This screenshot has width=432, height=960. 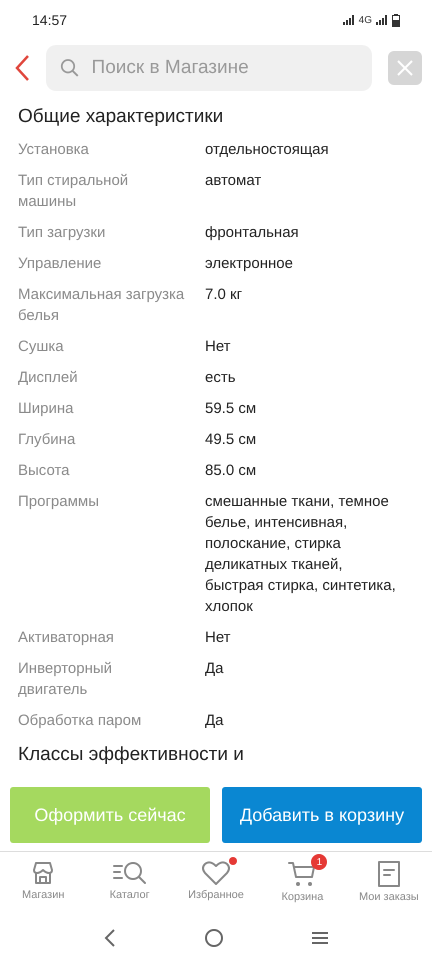 I want to click on close-icon, so click(x=405, y=68).